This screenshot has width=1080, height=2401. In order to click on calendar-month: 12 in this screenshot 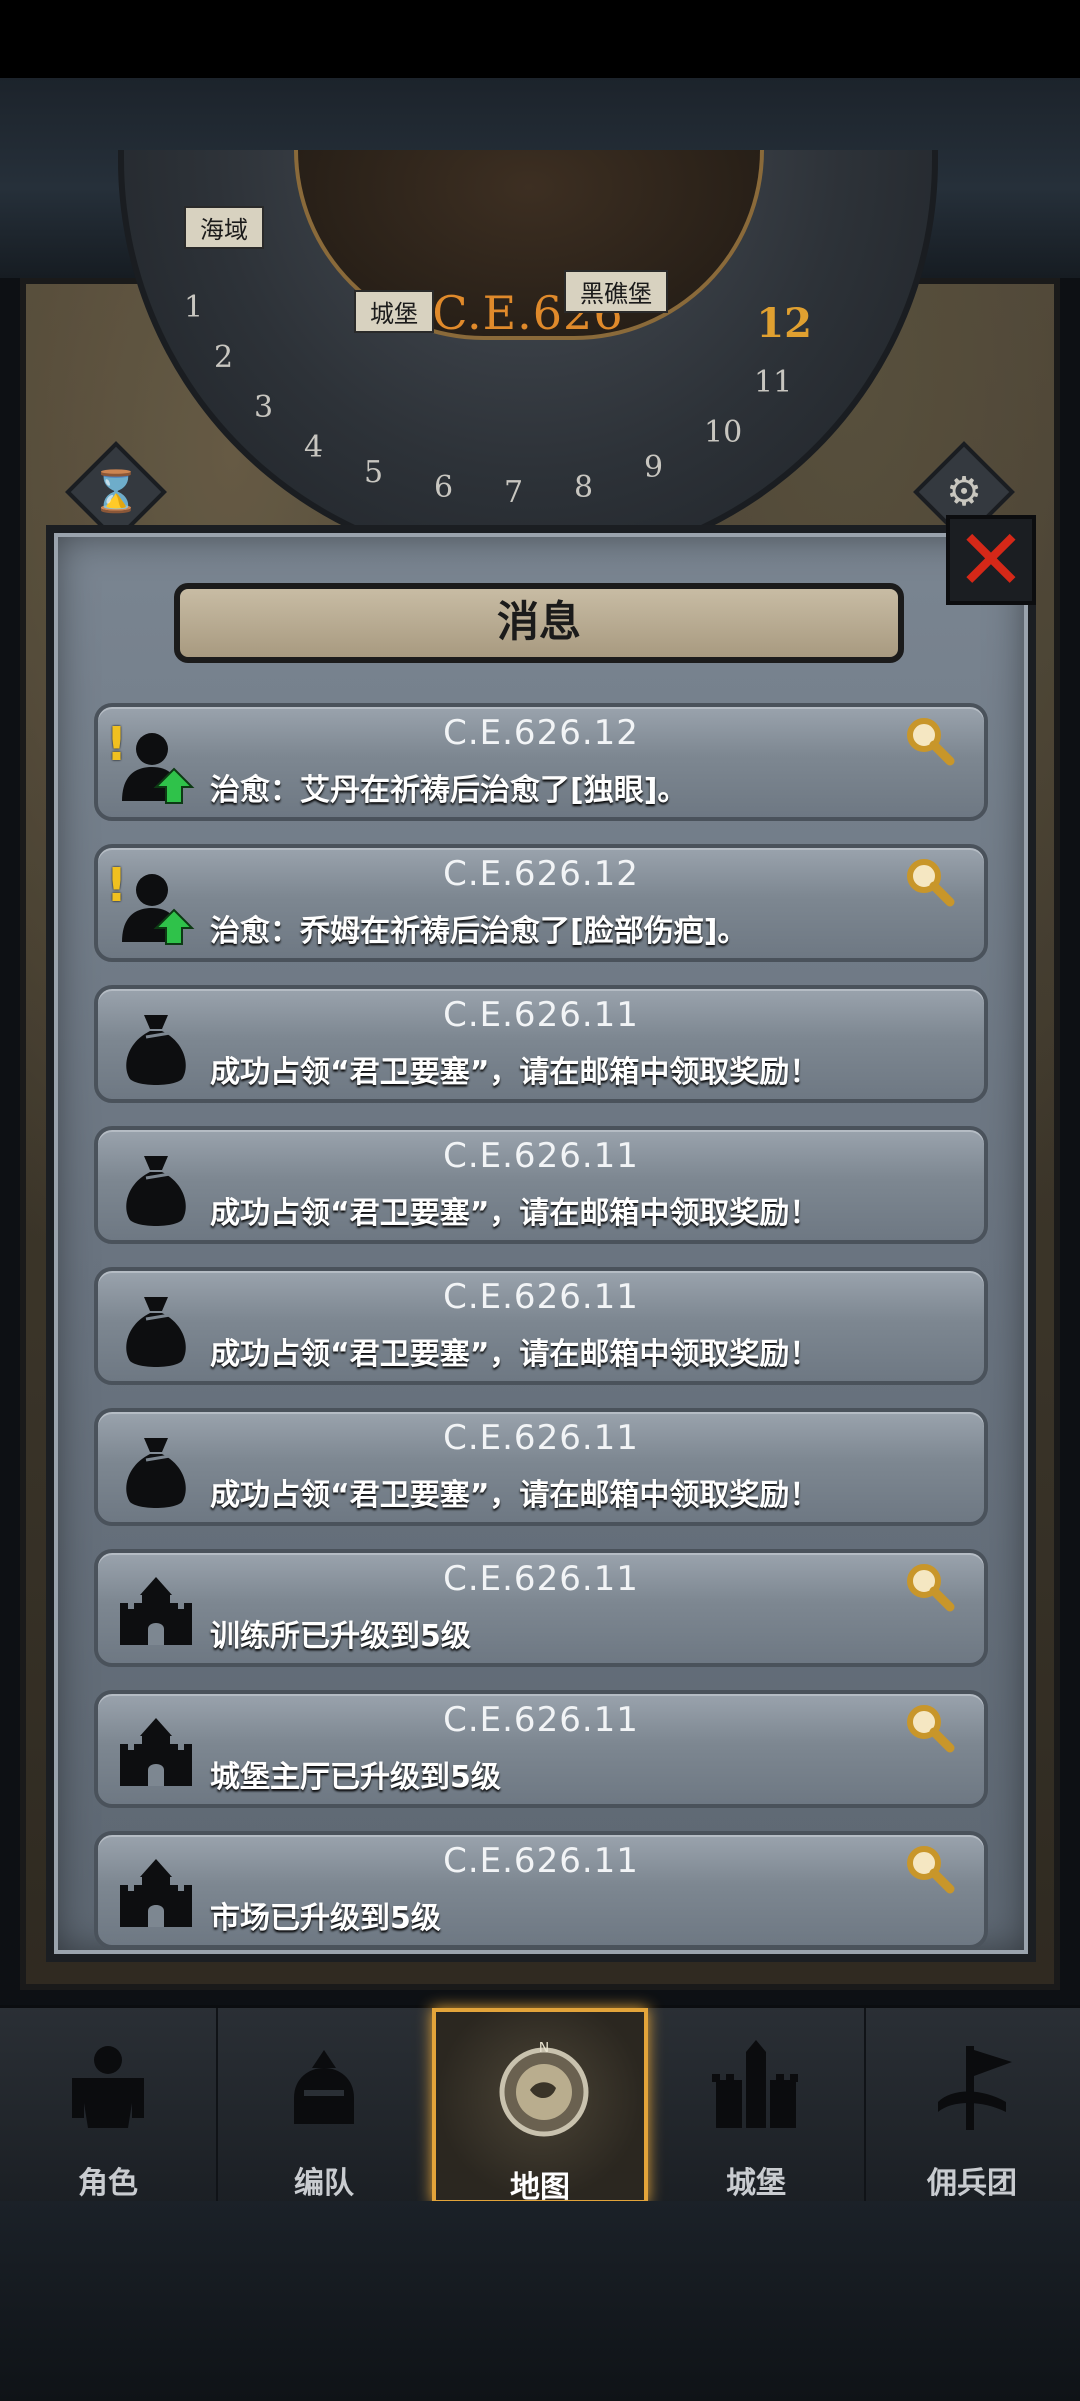, I will do `click(784, 323)`.